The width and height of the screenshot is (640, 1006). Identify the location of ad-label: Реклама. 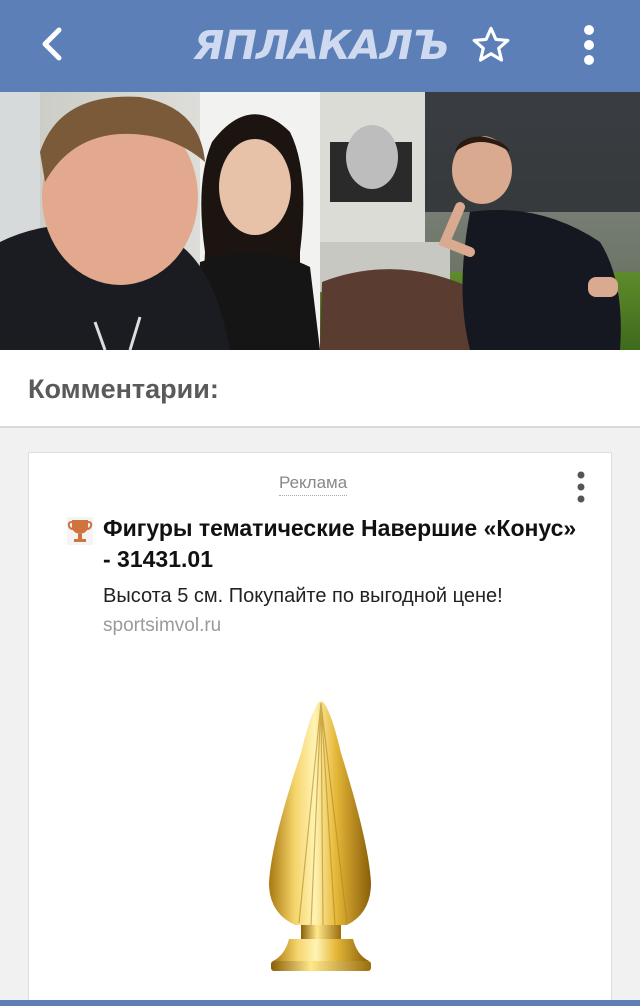
(313, 484).